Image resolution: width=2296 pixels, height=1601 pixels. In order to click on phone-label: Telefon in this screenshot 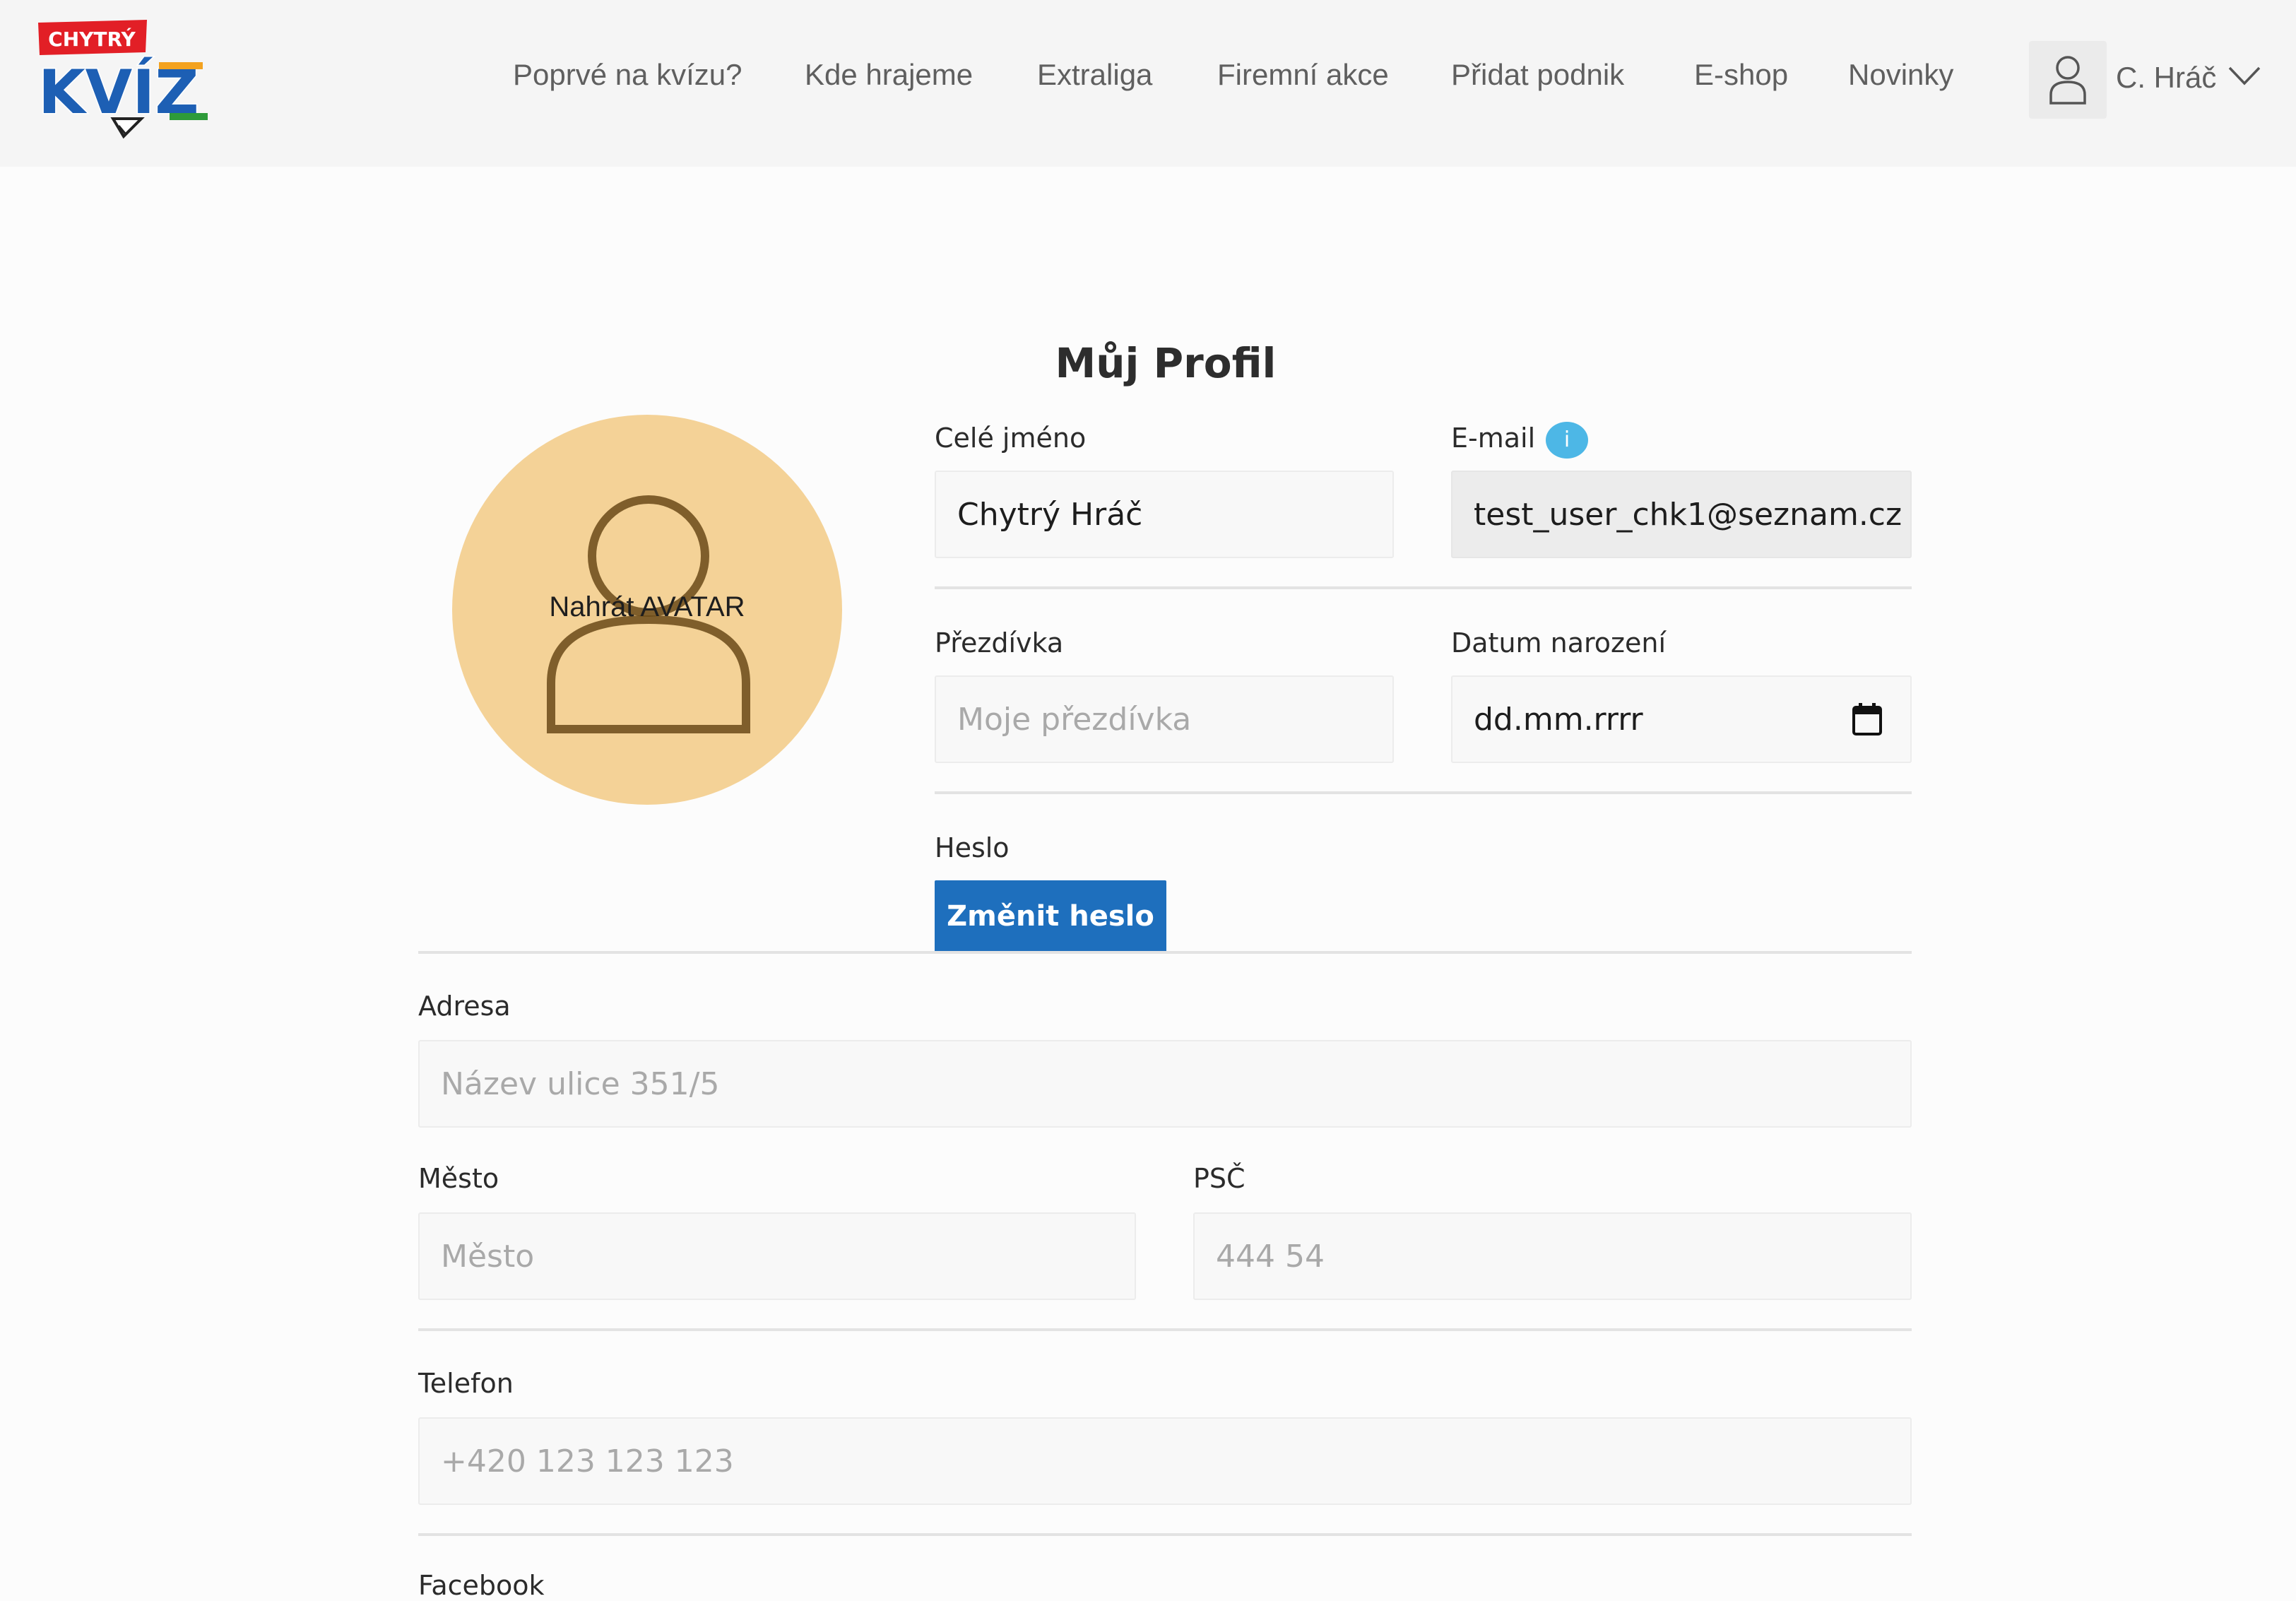, I will do `click(466, 1383)`.